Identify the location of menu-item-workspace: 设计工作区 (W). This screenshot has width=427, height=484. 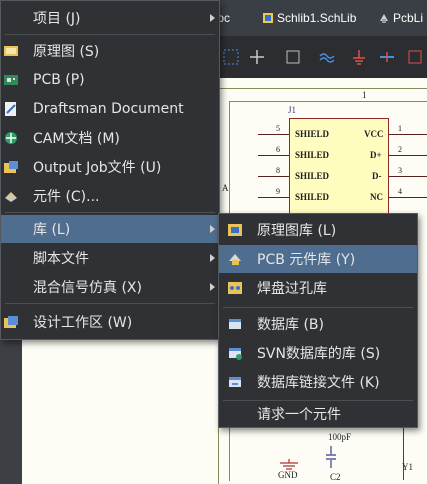
(110, 322).